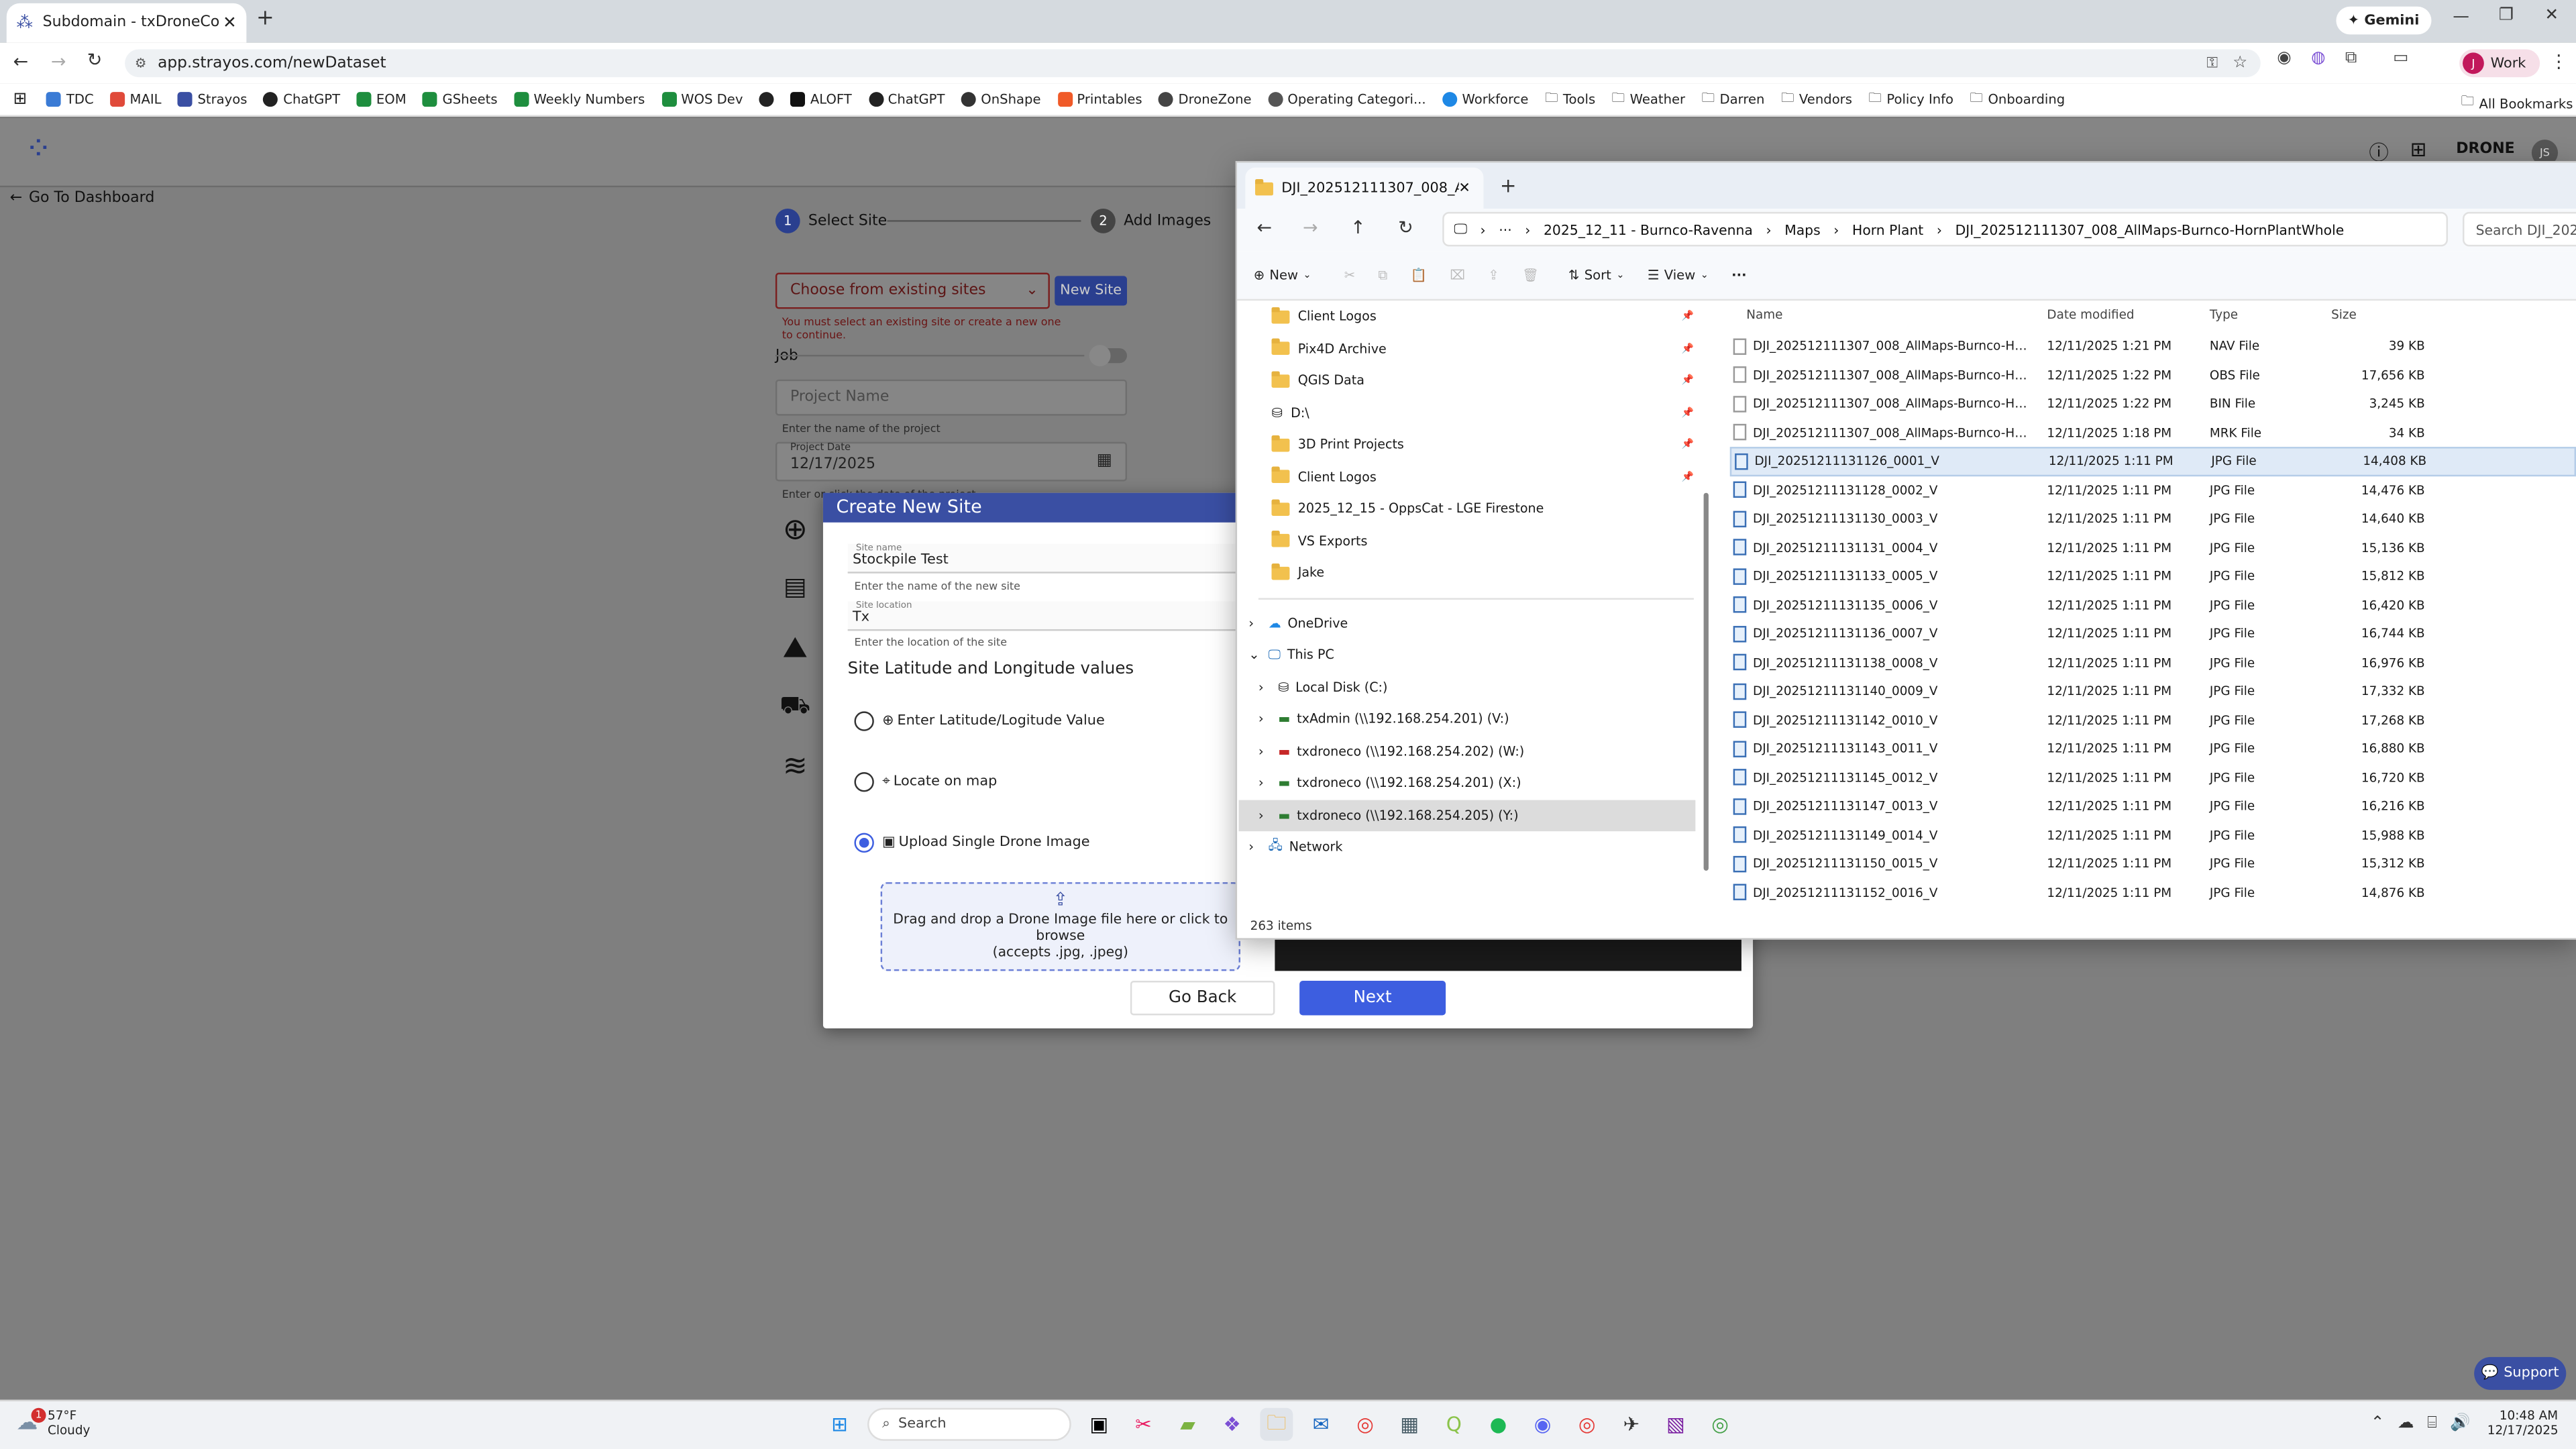 Image resolution: width=2576 pixels, height=1449 pixels. Describe the element at coordinates (821, 99) in the screenshot. I see `bookmark: ALOFT` at that location.